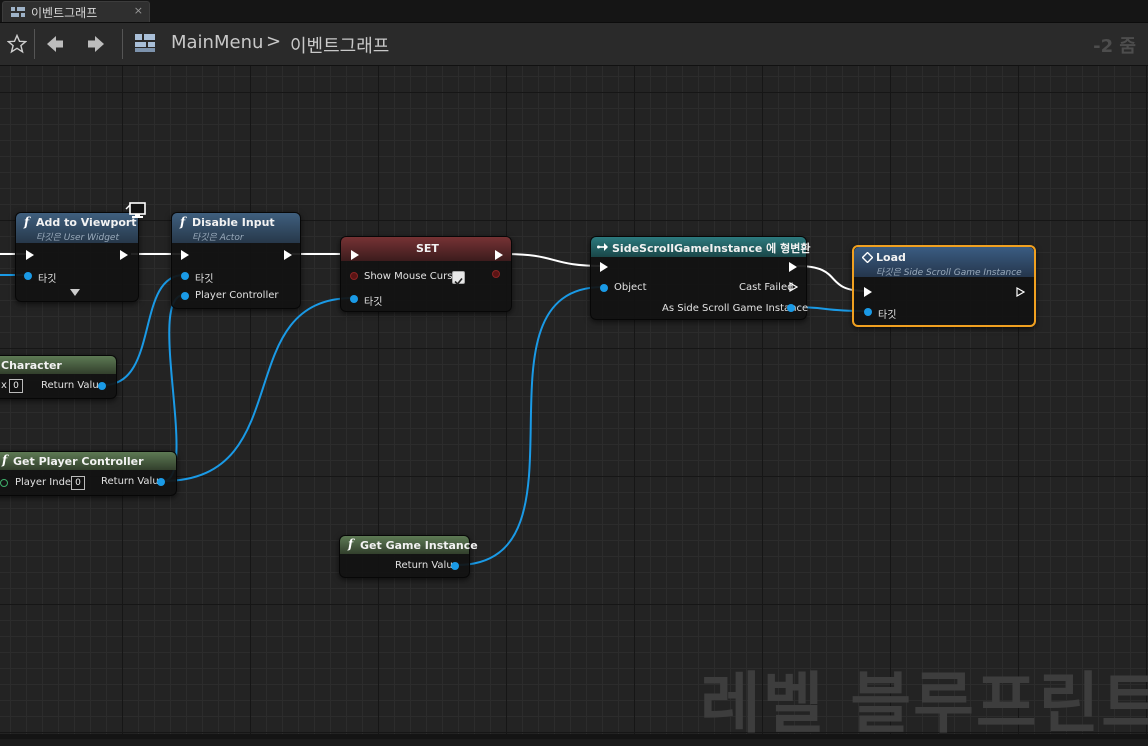 The height and width of the screenshot is (746, 1148). Describe the element at coordinates (4, 385) in the screenshot. I see `pin-label: x` at that location.